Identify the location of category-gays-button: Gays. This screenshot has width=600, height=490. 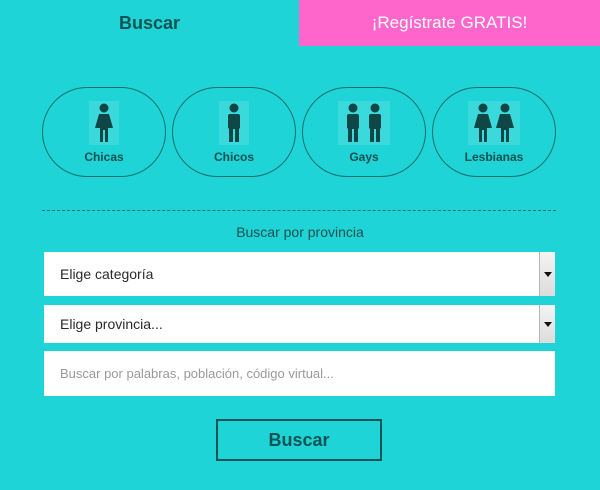
(364, 132).